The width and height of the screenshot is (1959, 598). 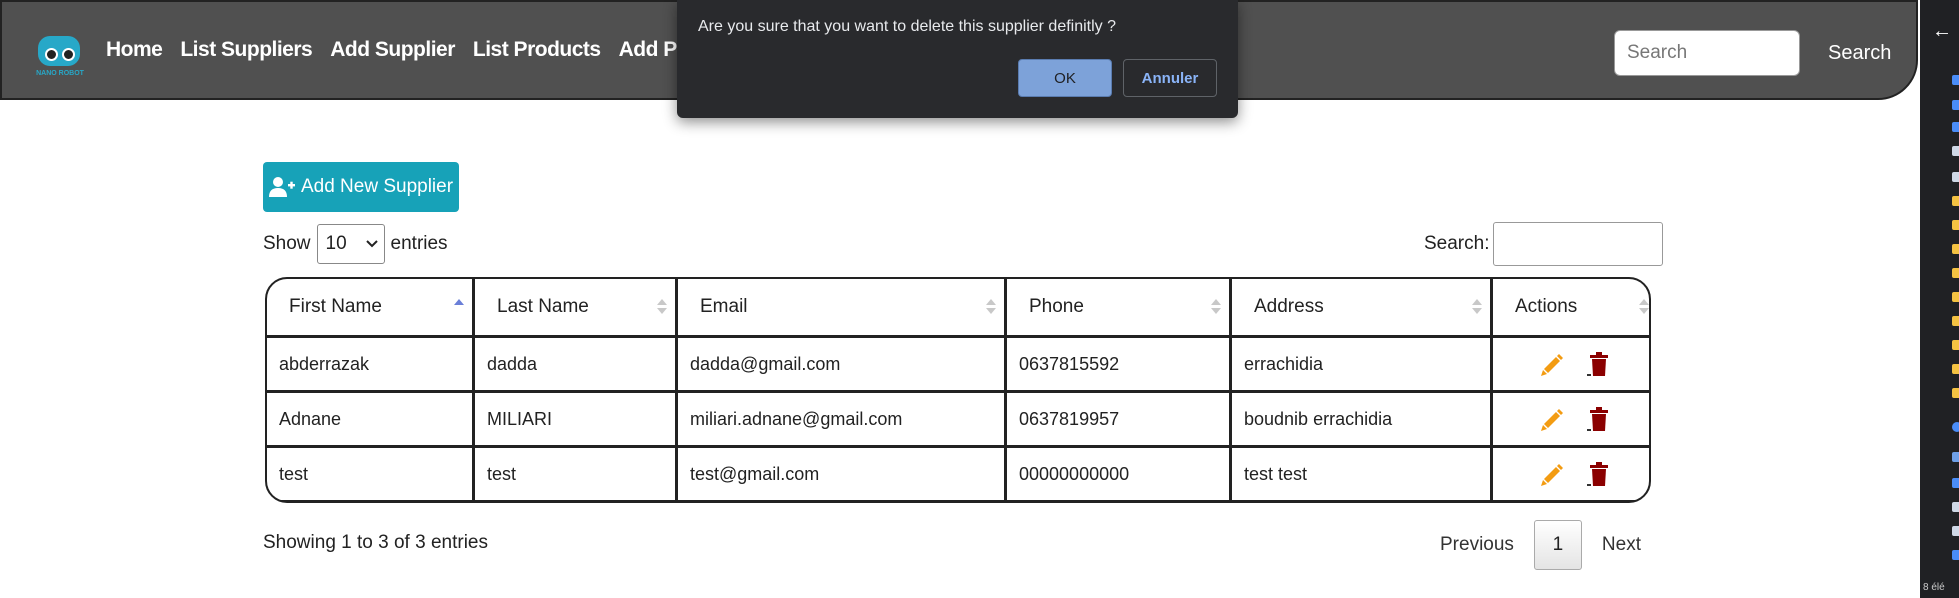 I want to click on cloud-icon, so click(x=1955, y=427).